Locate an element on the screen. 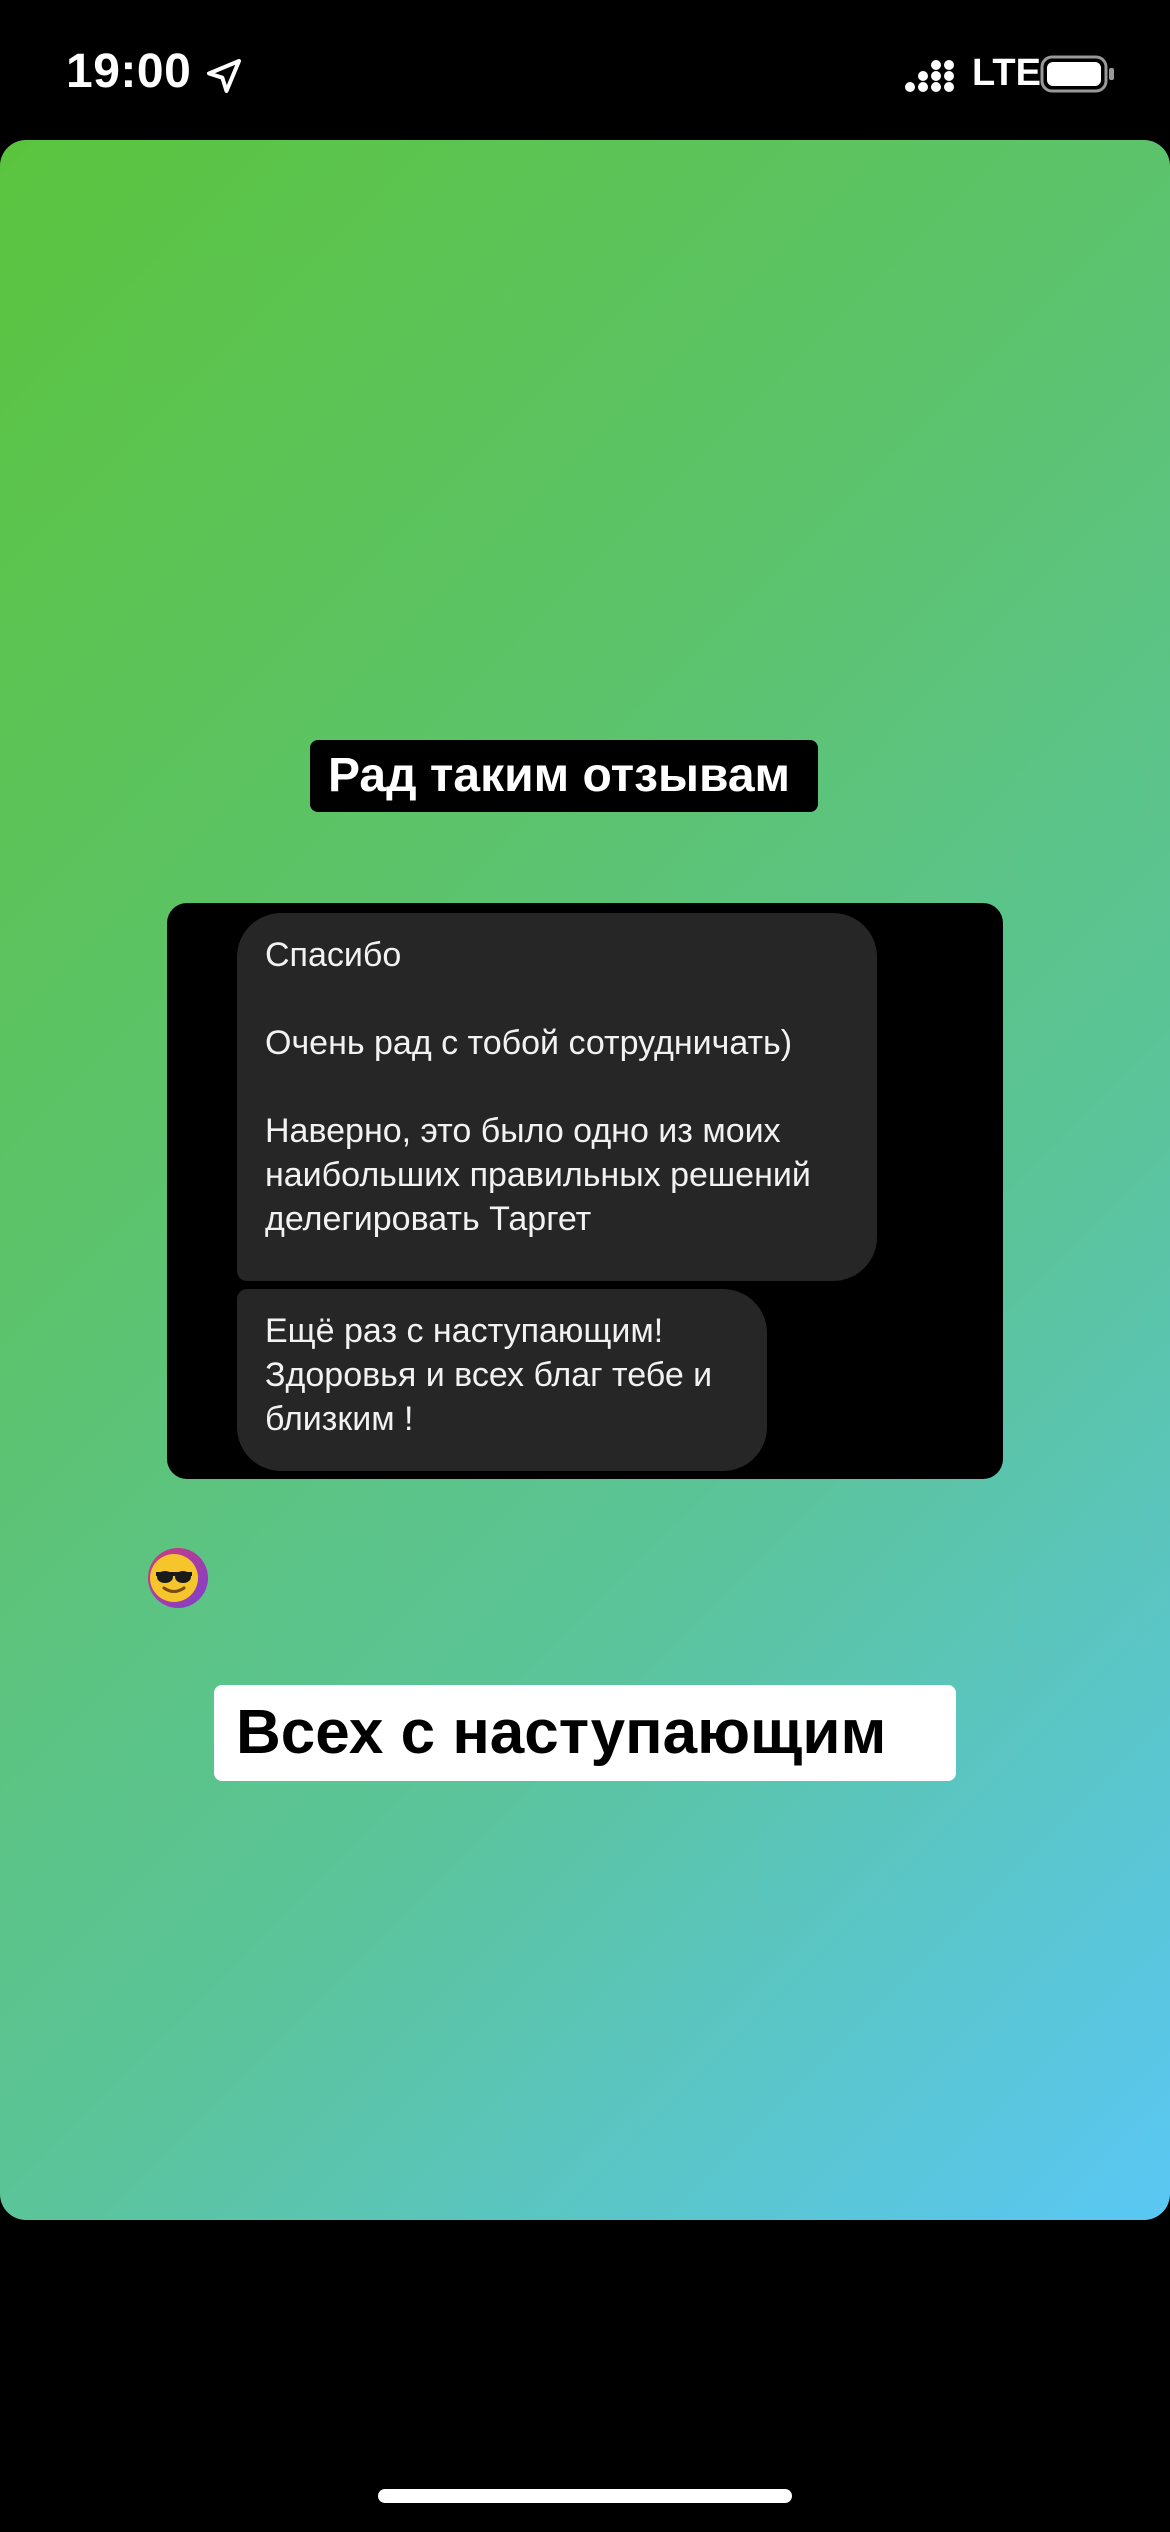 This screenshot has width=1170, height=2532. sender-avatar is located at coordinates (178, 1578).